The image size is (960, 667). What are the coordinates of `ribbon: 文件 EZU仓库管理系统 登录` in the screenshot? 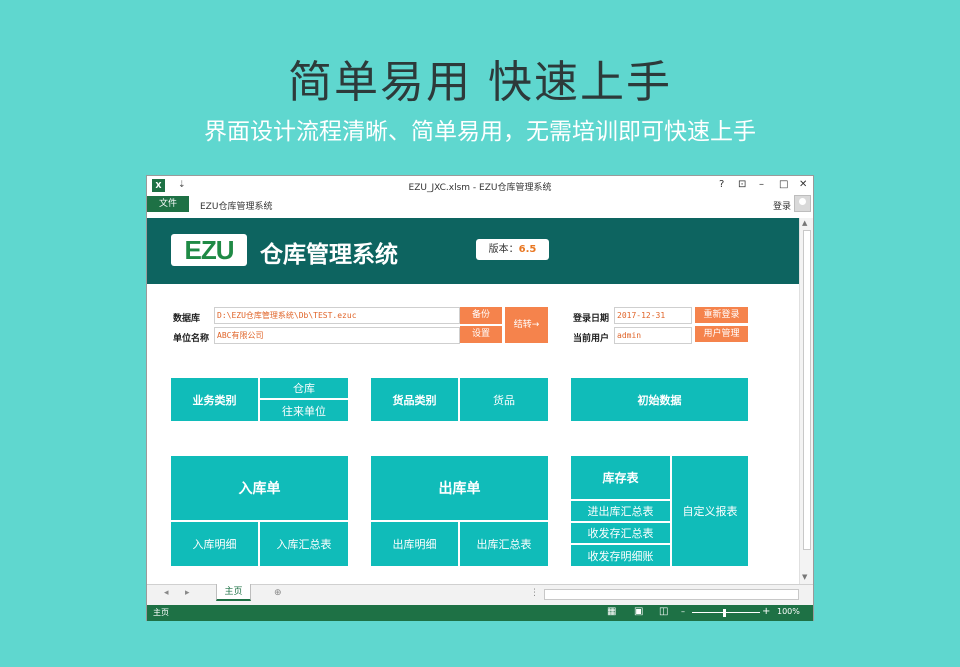 It's located at (480, 206).